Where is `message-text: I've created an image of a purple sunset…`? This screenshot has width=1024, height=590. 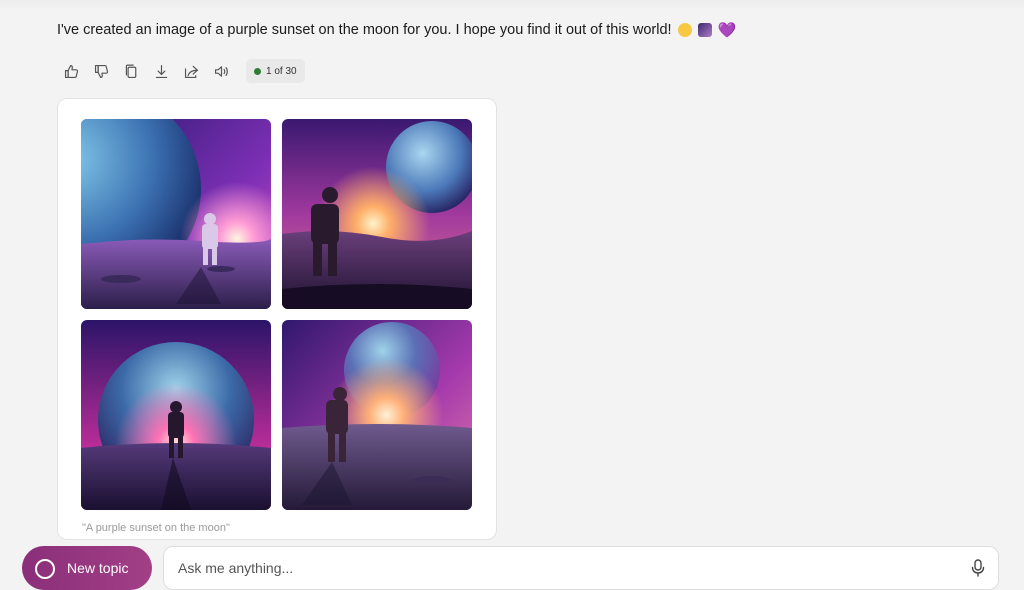 message-text: I've created an image of a purple sunset… is located at coordinates (364, 30).